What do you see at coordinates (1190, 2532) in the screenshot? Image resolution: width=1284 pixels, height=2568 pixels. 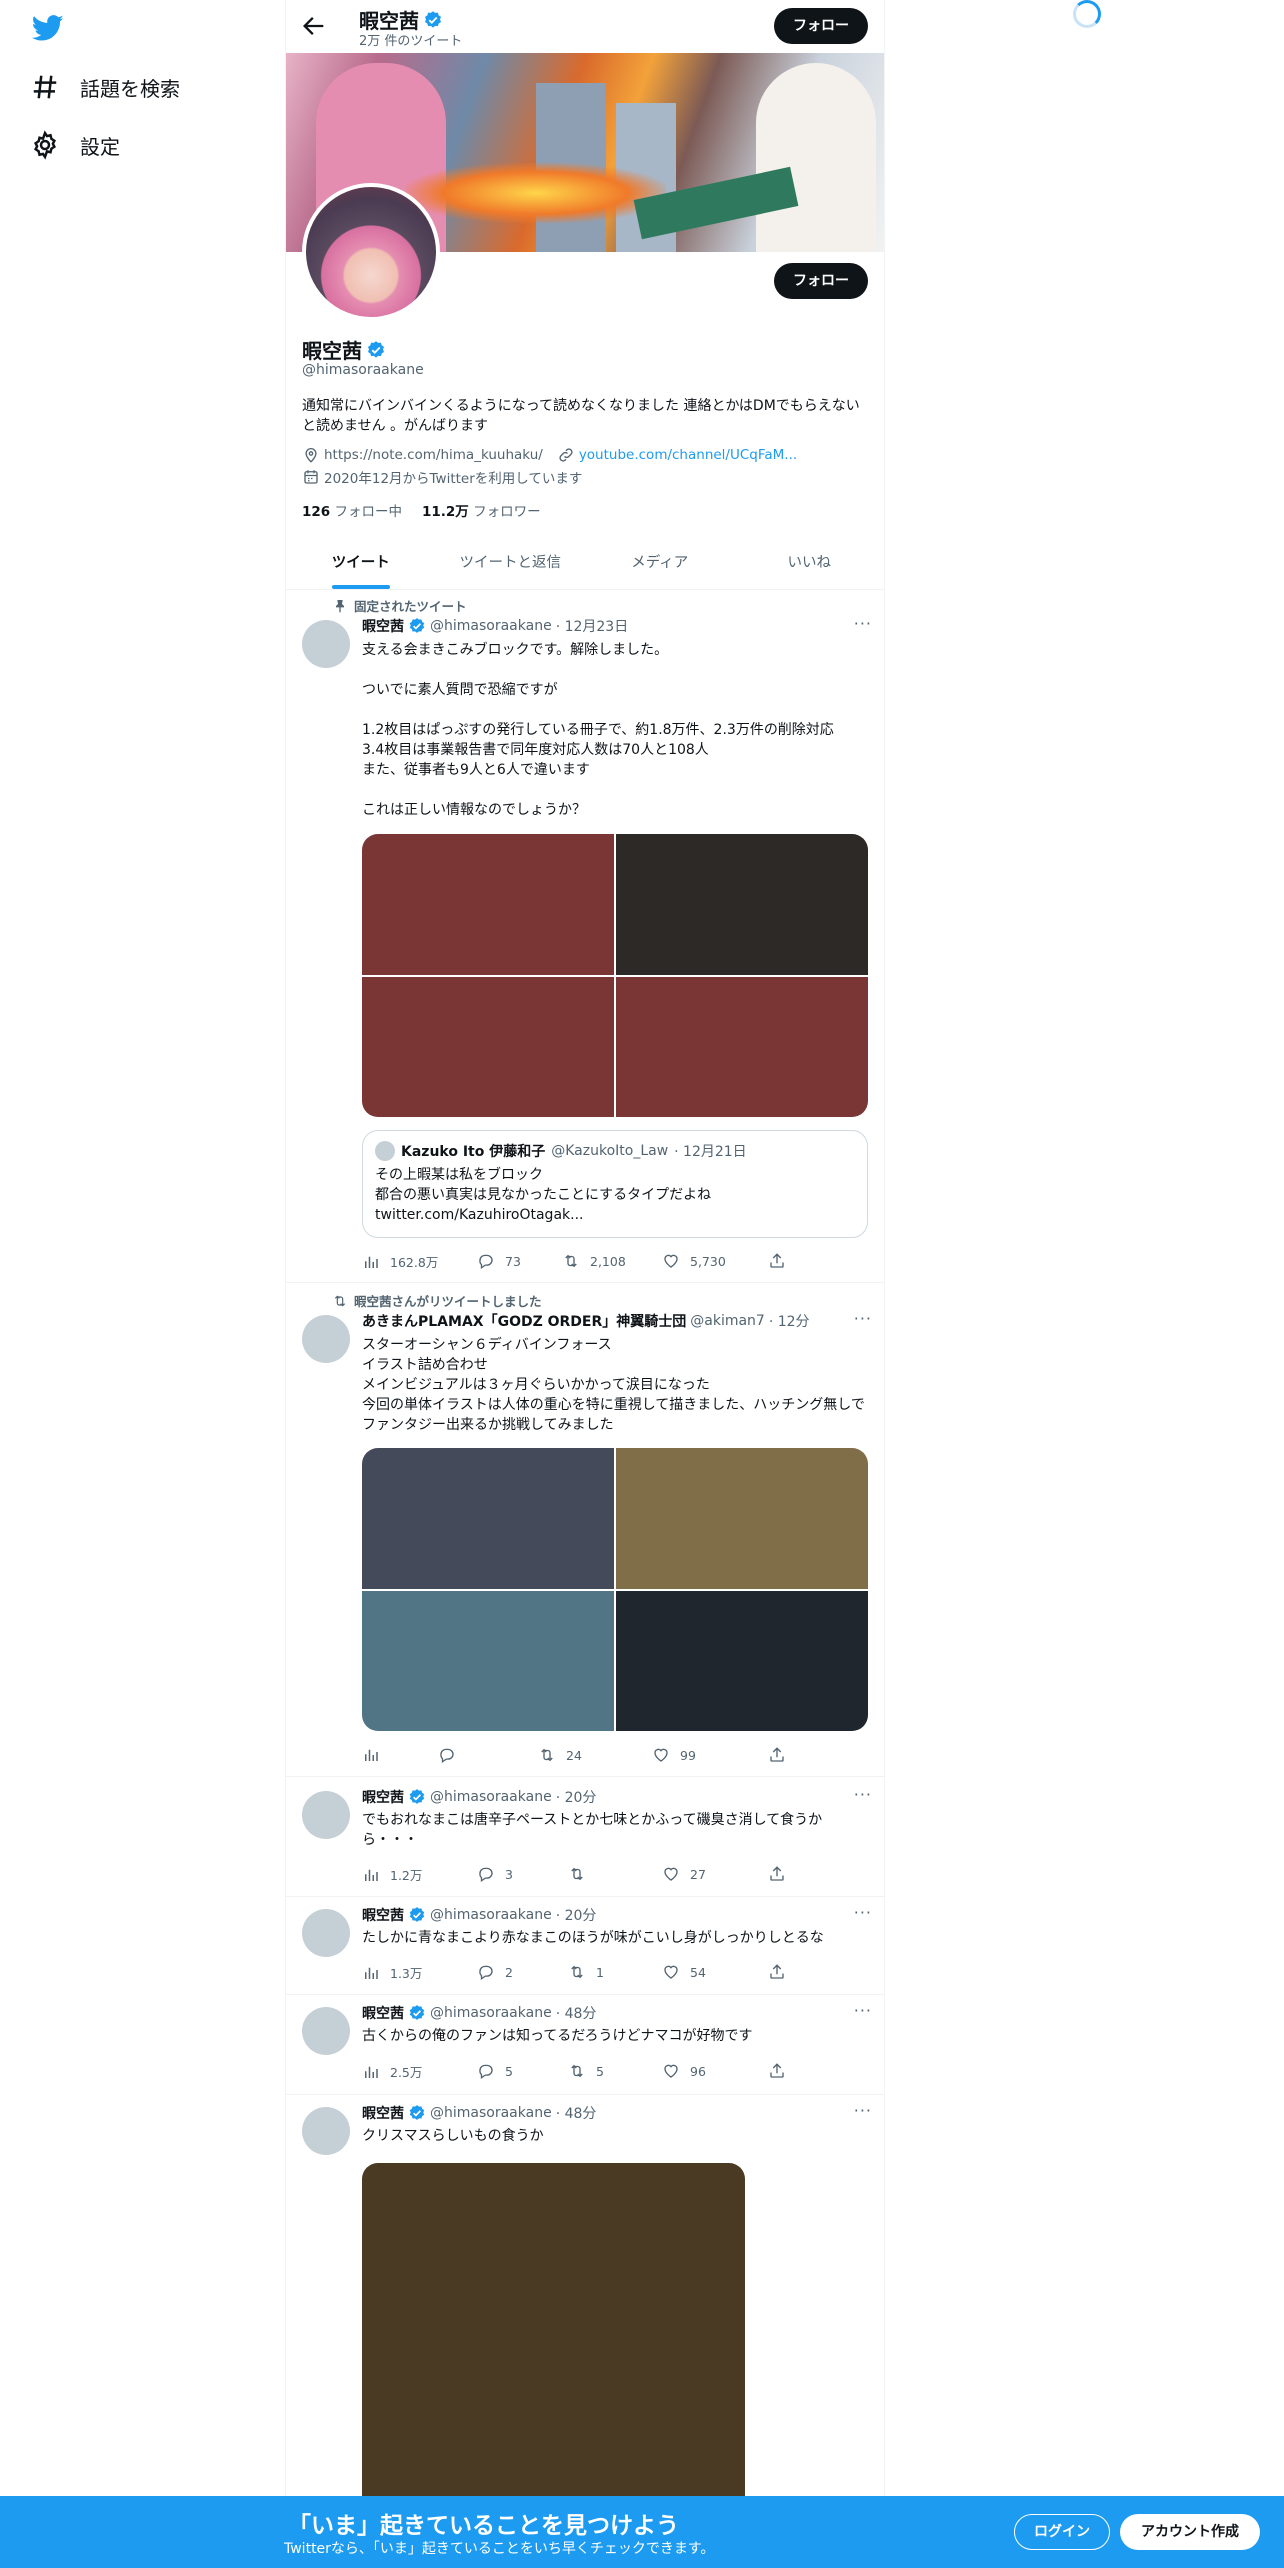 I see `signup-button: アカウント作成` at bounding box center [1190, 2532].